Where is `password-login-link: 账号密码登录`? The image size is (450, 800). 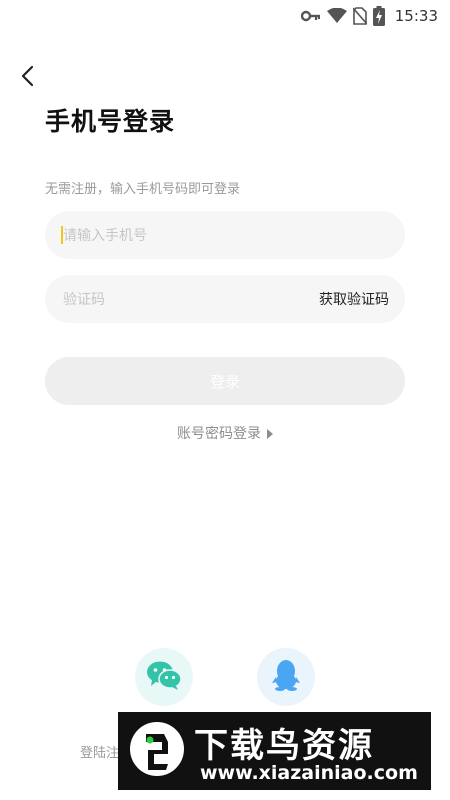
password-login-link: 账号密码登录 is located at coordinates (225, 433).